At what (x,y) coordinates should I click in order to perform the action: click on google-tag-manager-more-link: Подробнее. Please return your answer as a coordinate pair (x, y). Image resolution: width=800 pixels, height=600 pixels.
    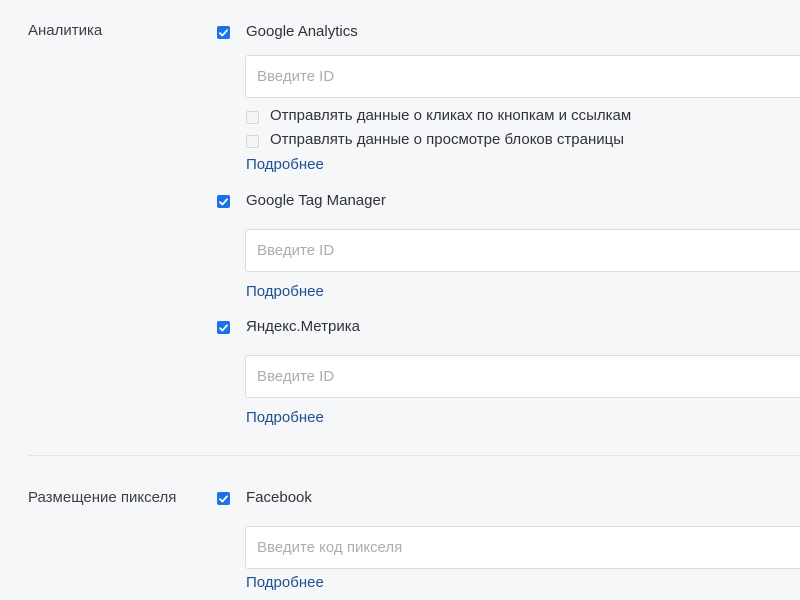
    Looking at the image, I should click on (285, 292).